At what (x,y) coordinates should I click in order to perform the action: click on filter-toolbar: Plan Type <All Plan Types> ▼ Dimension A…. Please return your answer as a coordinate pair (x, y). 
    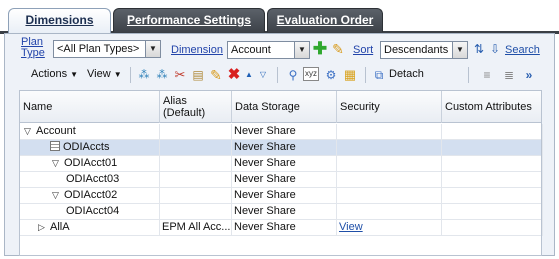
    Looking at the image, I should click on (279, 49).